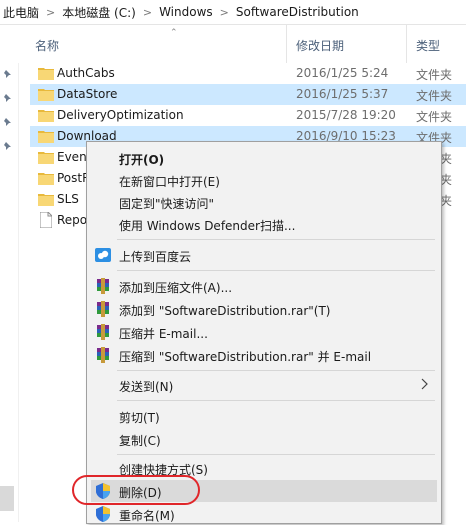 This screenshot has height=525, width=466. What do you see at coordinates (99, 12) in the screenshot?
I see `breadcrumb-local-disk: 本地磁盘 (C:)` at bounding box center [99, 12].